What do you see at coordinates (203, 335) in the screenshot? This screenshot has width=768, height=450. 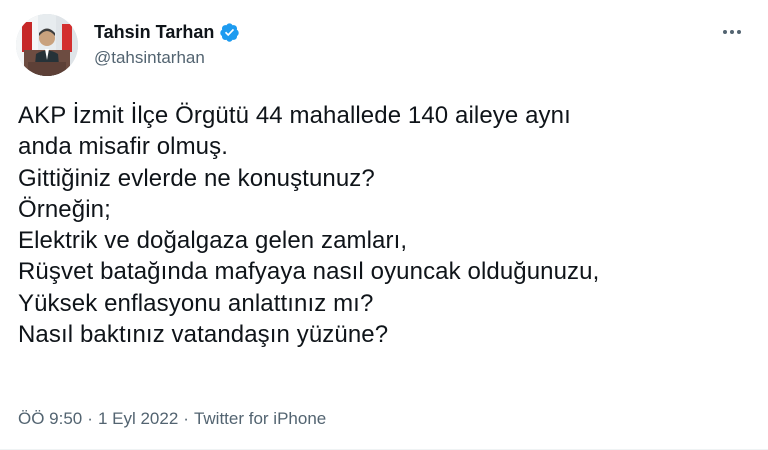 I see `tweet-text-line: Nasıl baktınız vatandaşın yüzüne?` at bounding box center [203, 335].